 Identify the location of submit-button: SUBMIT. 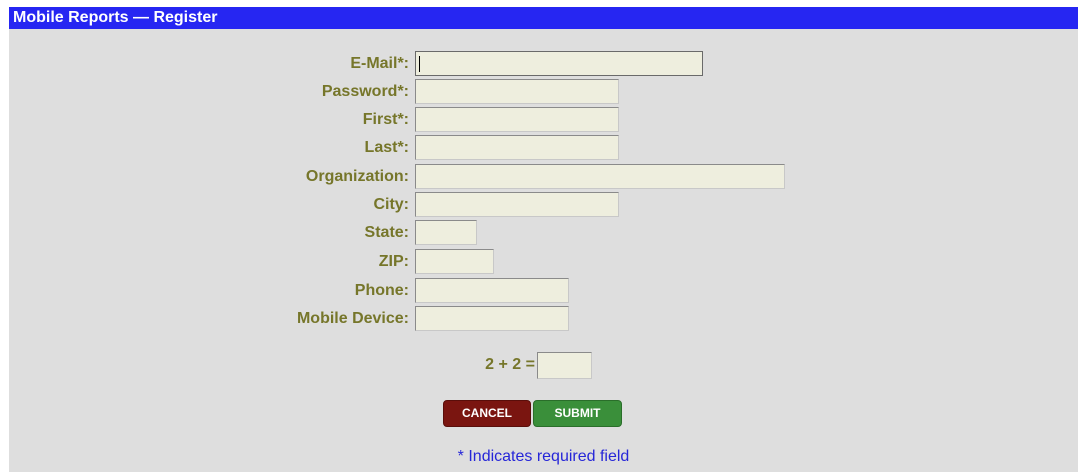
(577, 413).